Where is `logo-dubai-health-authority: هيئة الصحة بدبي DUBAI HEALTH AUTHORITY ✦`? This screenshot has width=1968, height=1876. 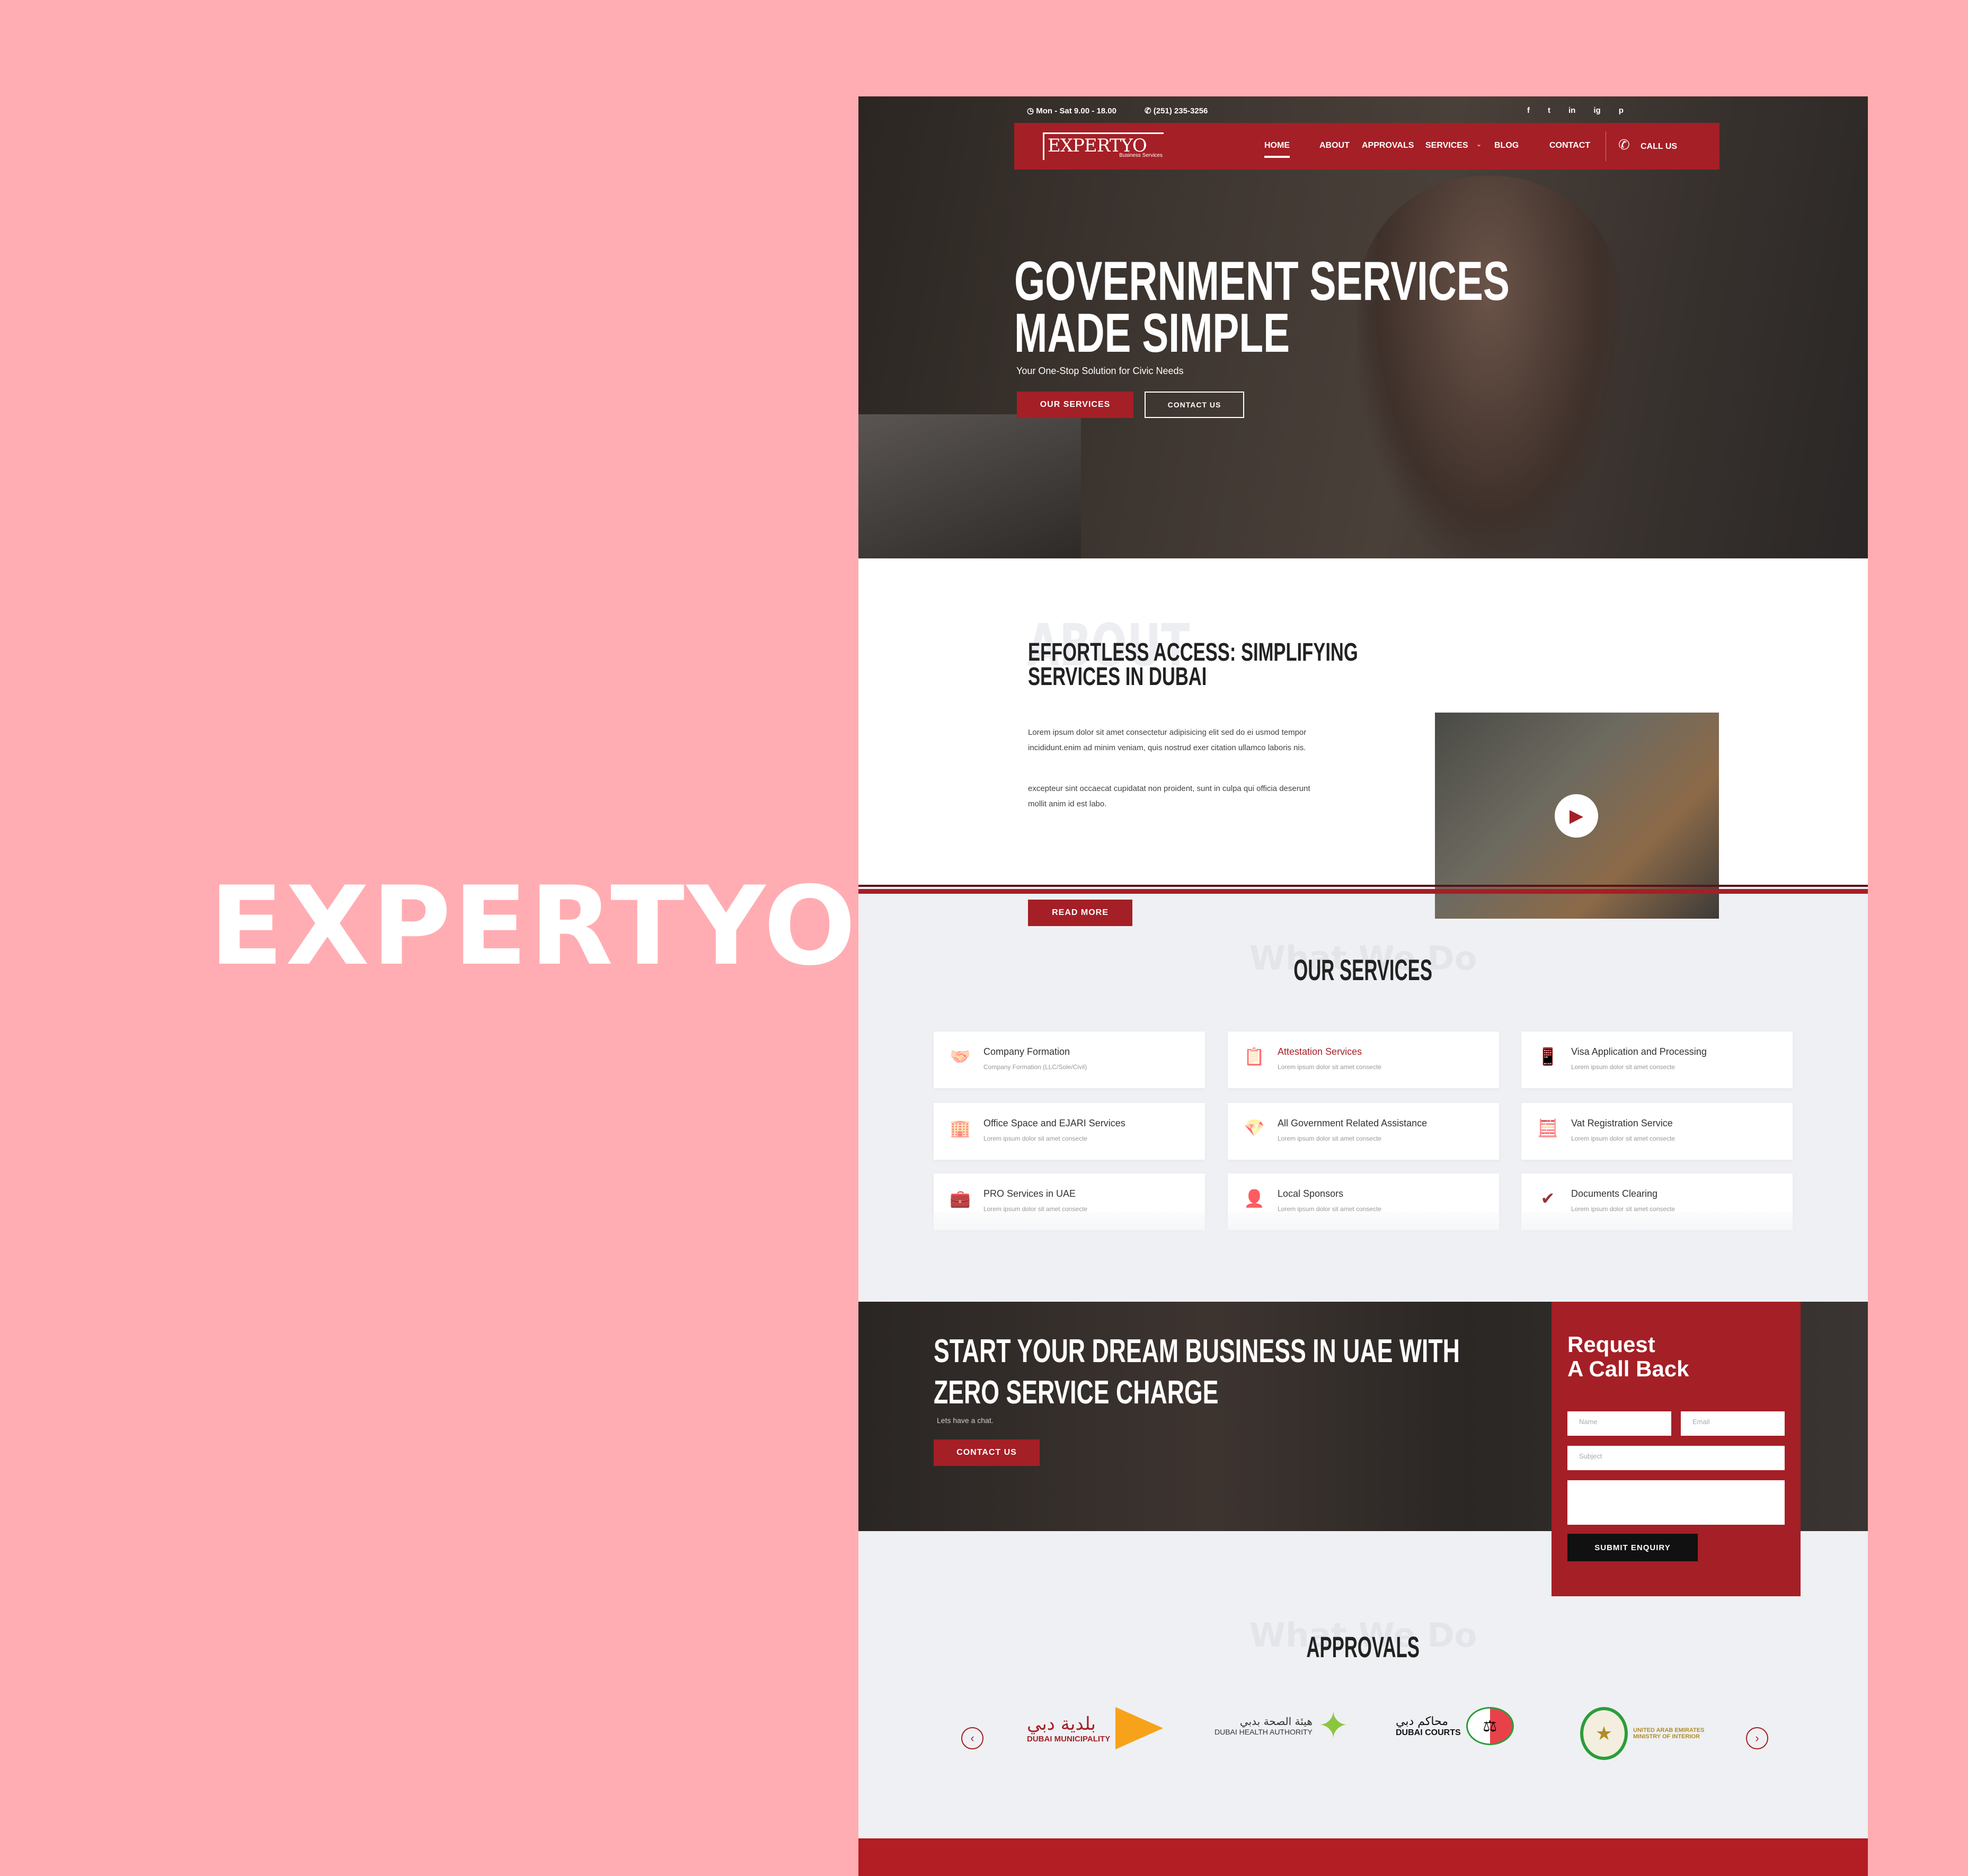 logo-dubai-health-authority: هيئة الصحة بدبي DUBAI HEALTH AUTHORITY ✦ is located at coordinates (1282, 1726).